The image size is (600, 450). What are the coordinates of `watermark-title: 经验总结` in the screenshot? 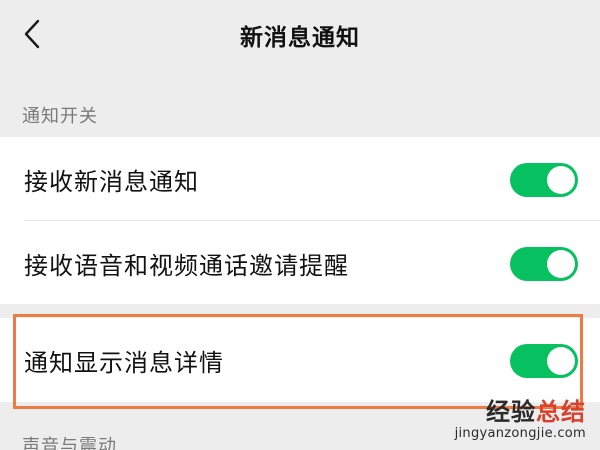 It's located at (511, 412).